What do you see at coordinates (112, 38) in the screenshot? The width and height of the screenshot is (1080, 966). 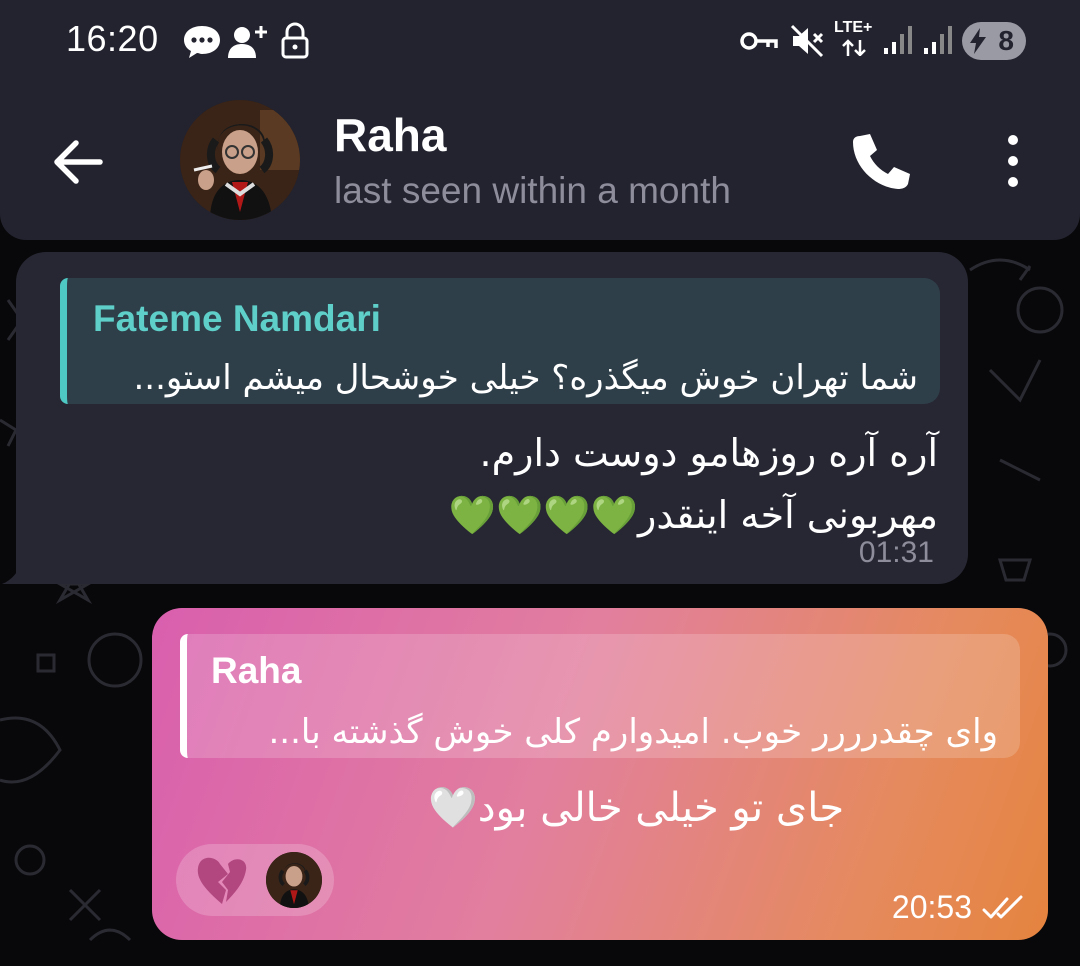 I see `status-time: 16:20` at bounding box center [112, 38].